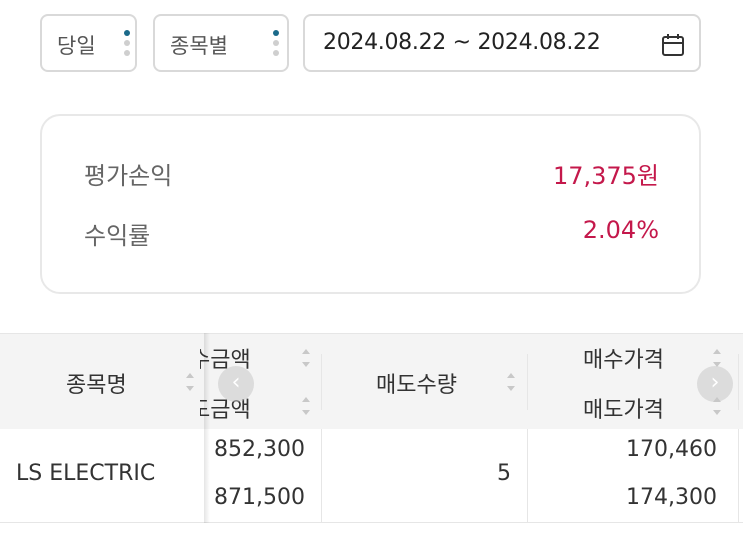  What do you see at coordinates (371, 173) in the screenshot?
I see `profit-loss-row: 평가손익 17,375원` at bounding box center [371, 173].